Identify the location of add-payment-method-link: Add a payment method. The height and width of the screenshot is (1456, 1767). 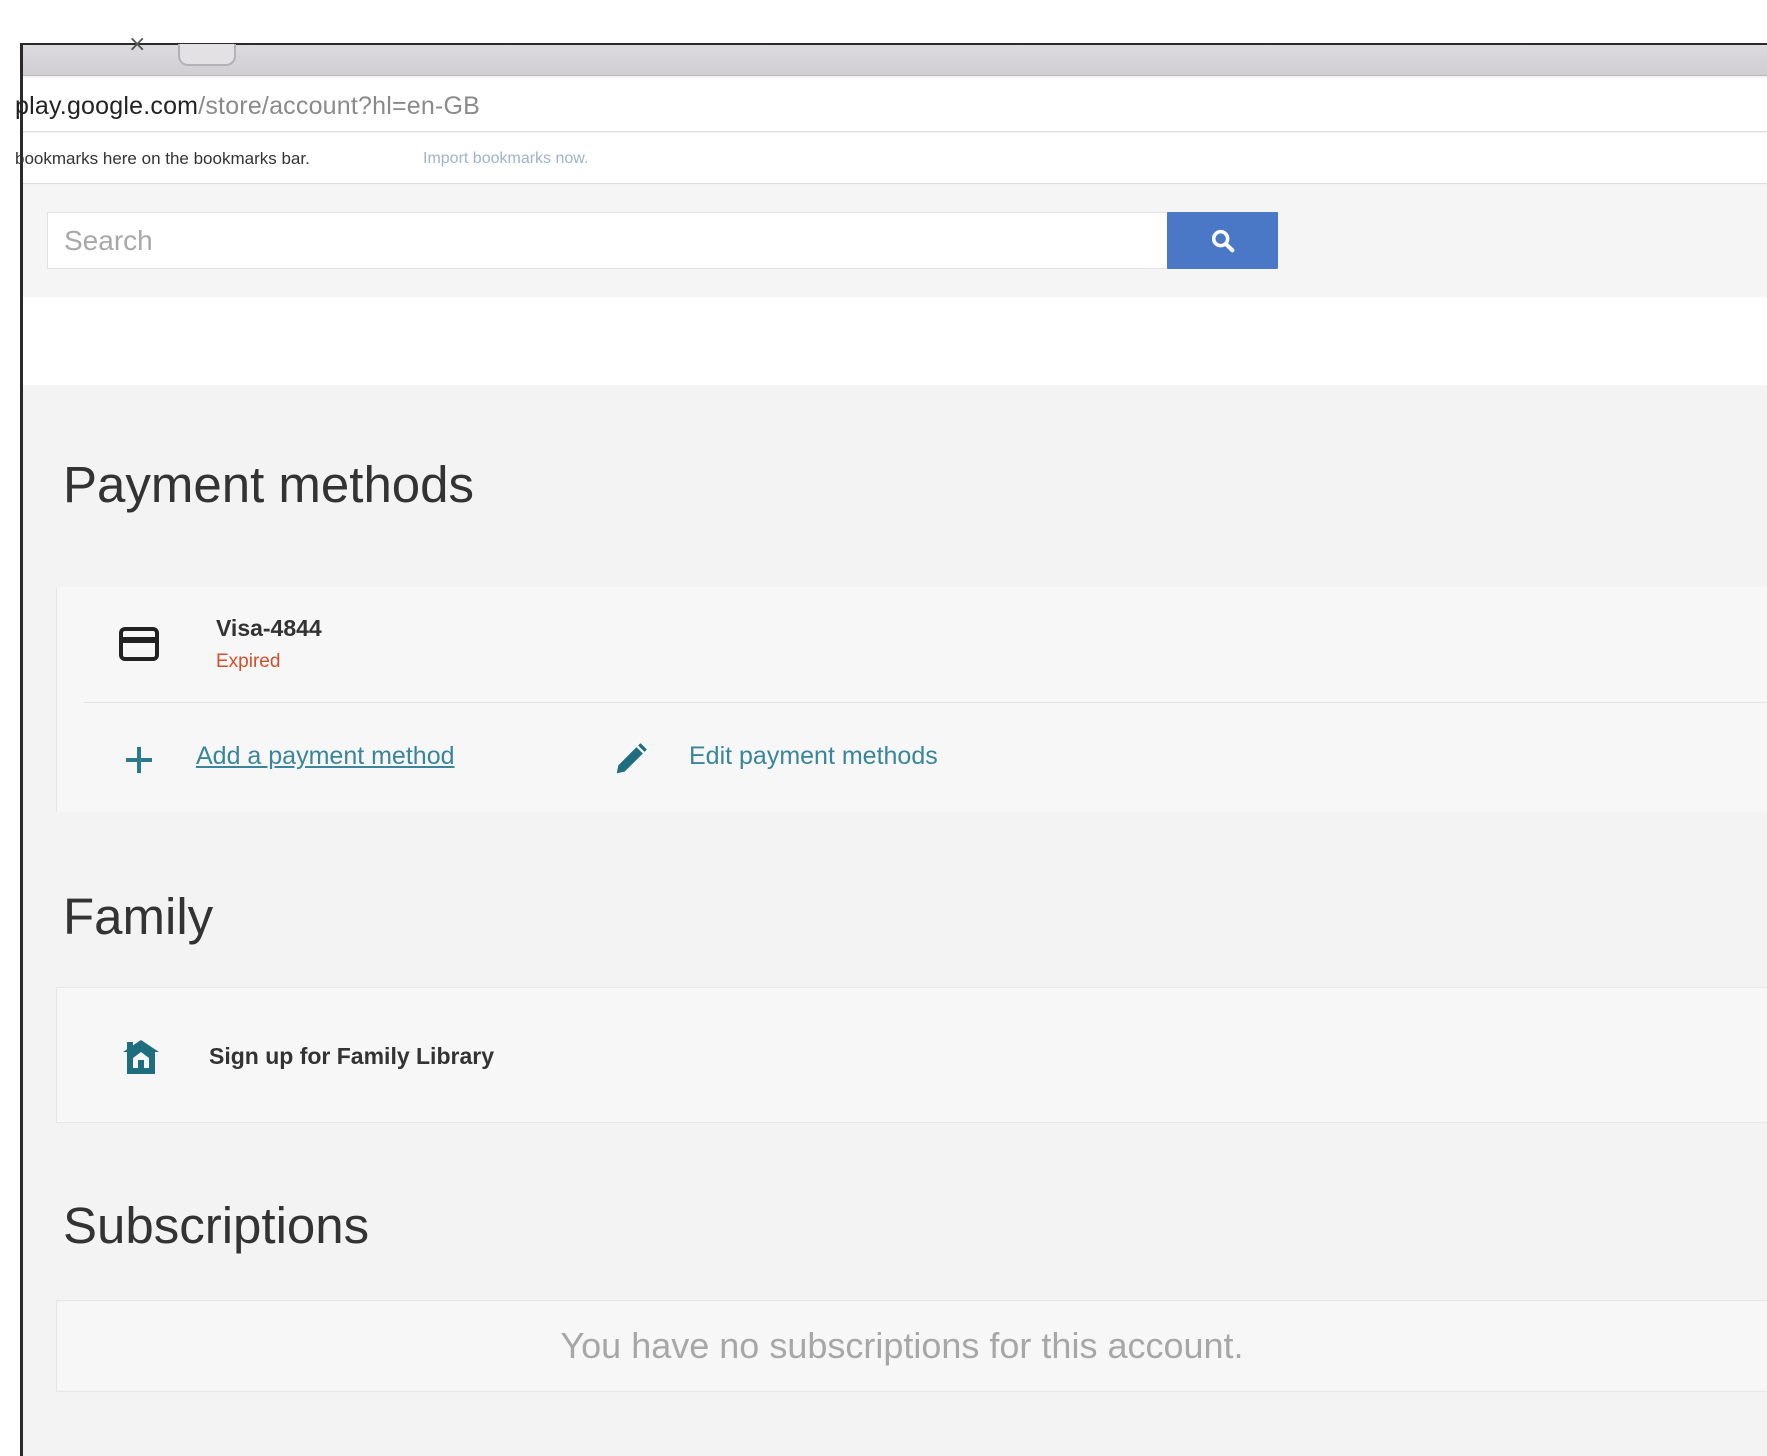
(325, 756).